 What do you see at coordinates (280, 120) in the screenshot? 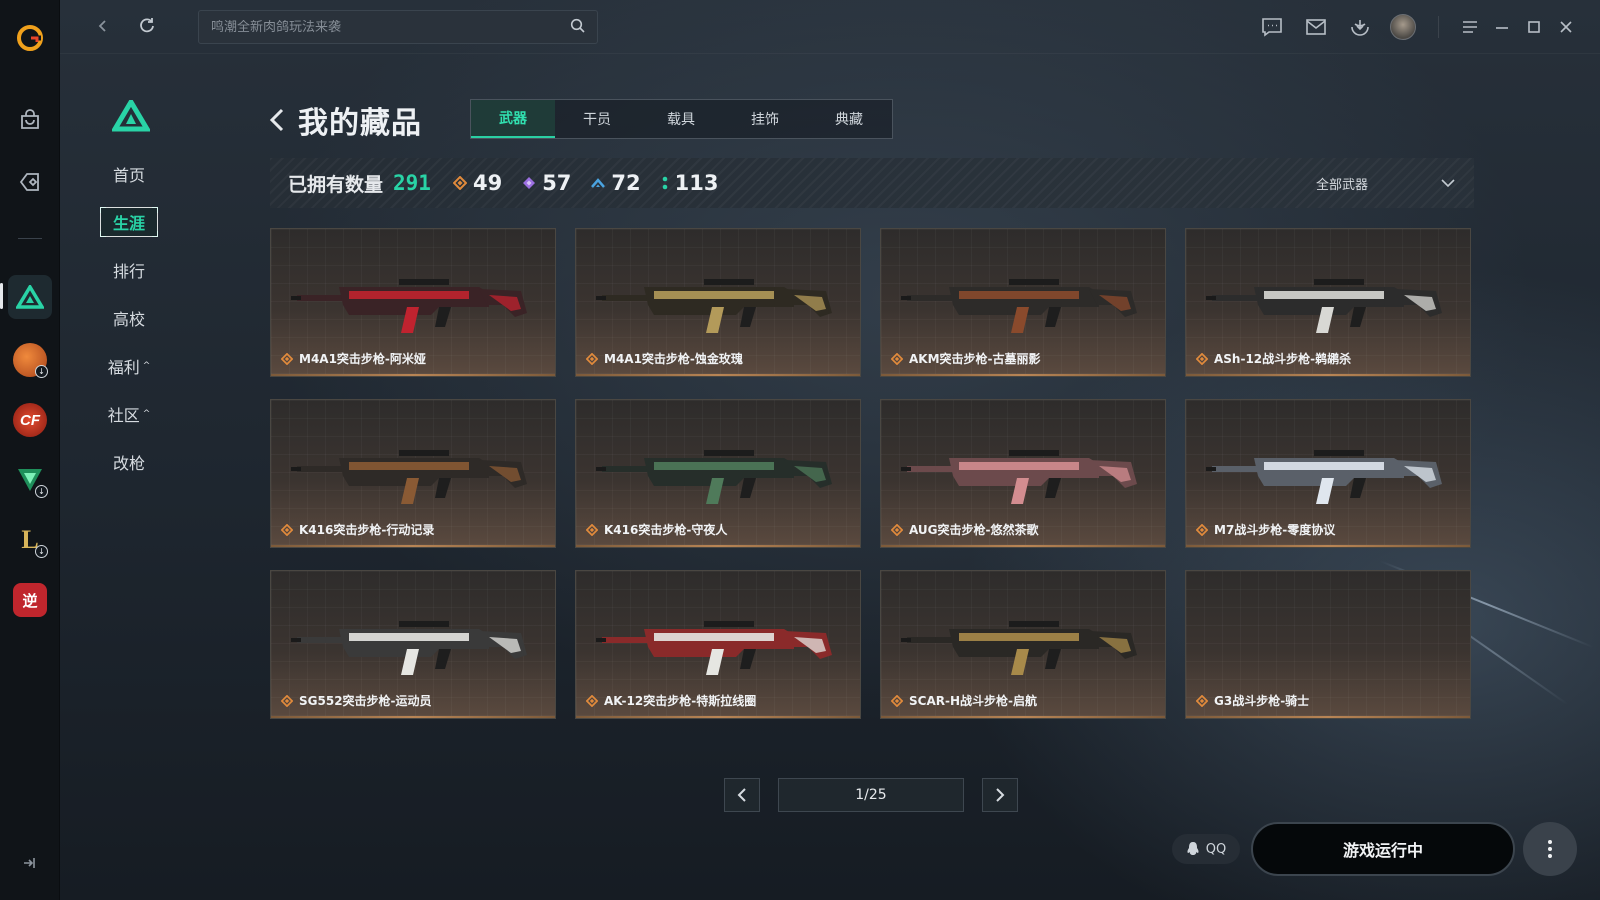
I see `back-arrow-icon` at bounding box center [280, 120].